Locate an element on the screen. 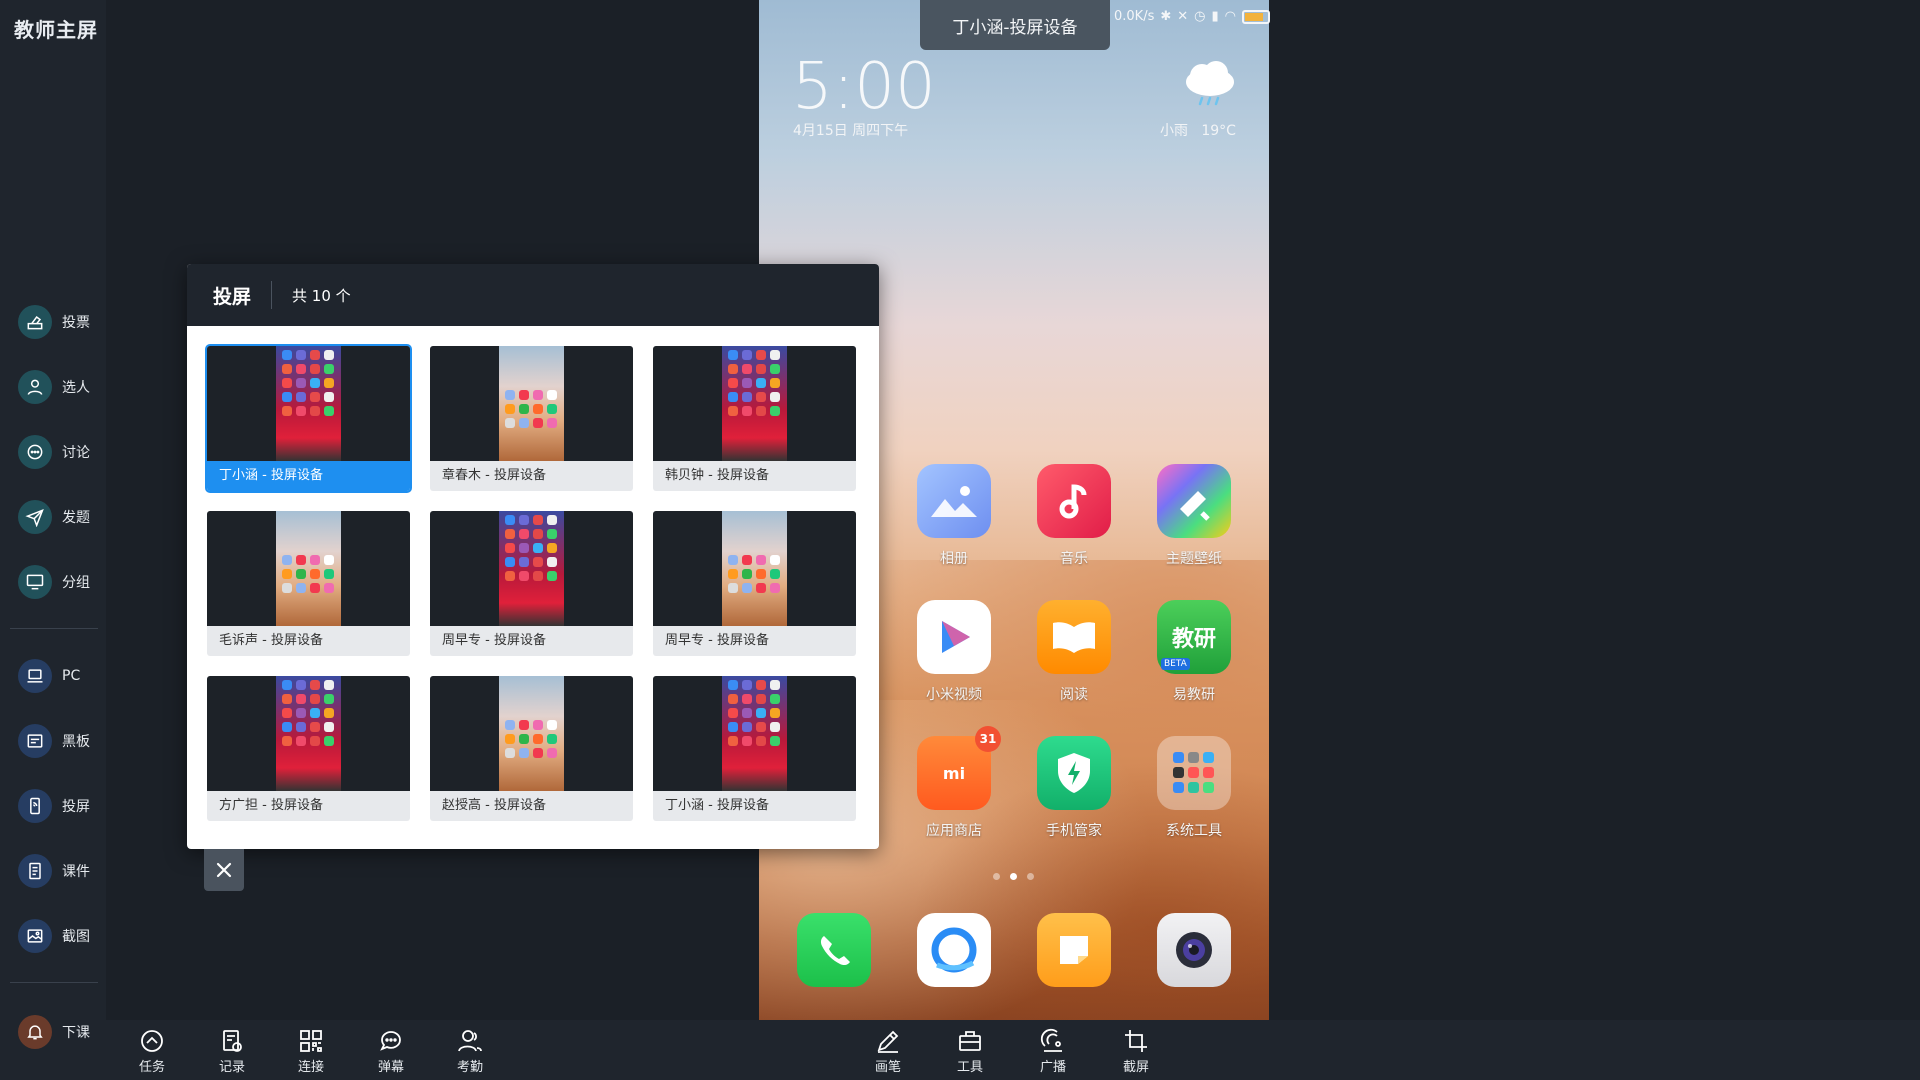  device-card: 方广担 - 投屏设备 is located at coordinates (308, 748).